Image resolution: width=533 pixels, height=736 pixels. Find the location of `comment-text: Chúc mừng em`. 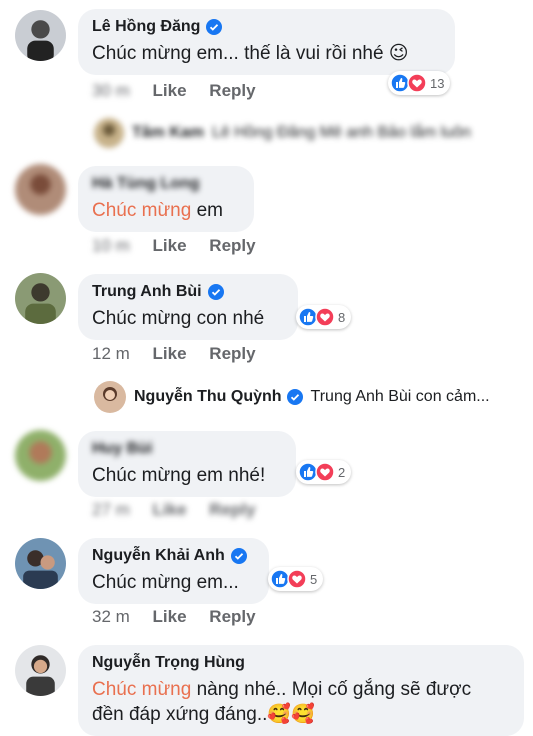

comment-text: Chúc mừng em is located at coordinates (166, 210).